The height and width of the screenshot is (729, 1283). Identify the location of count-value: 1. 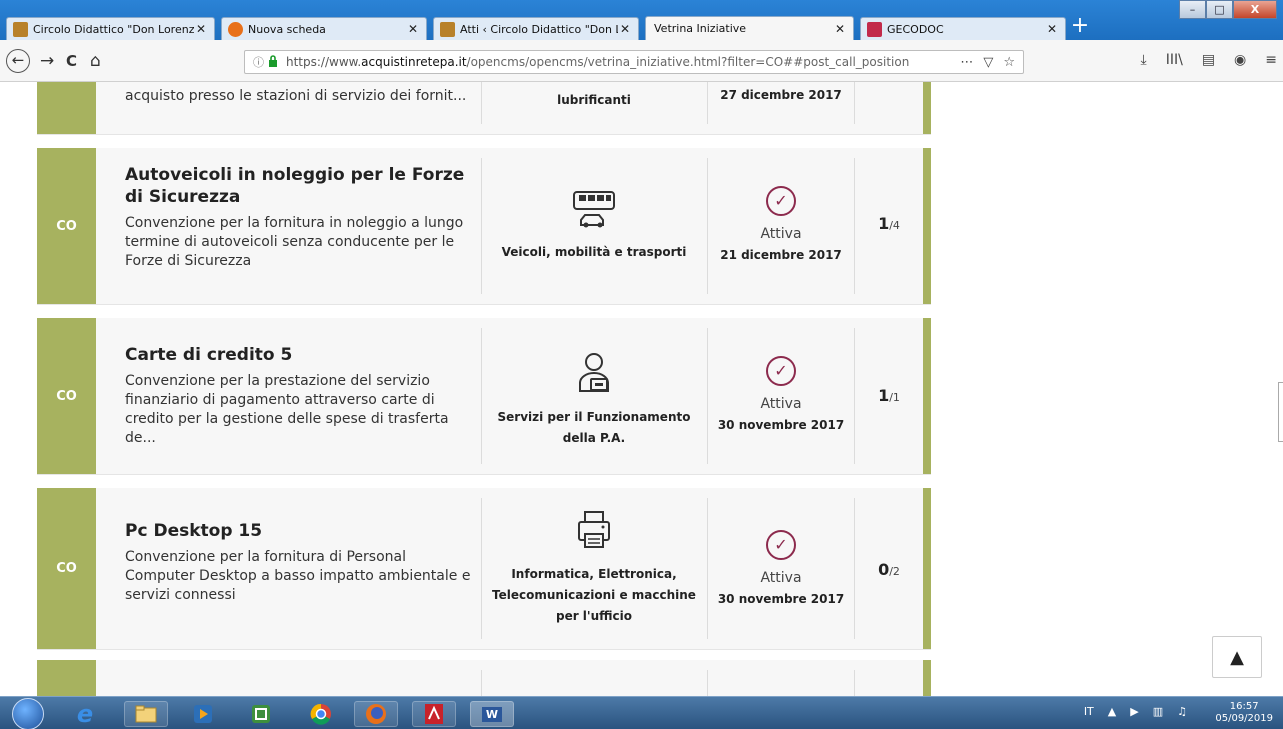
(884, 223).